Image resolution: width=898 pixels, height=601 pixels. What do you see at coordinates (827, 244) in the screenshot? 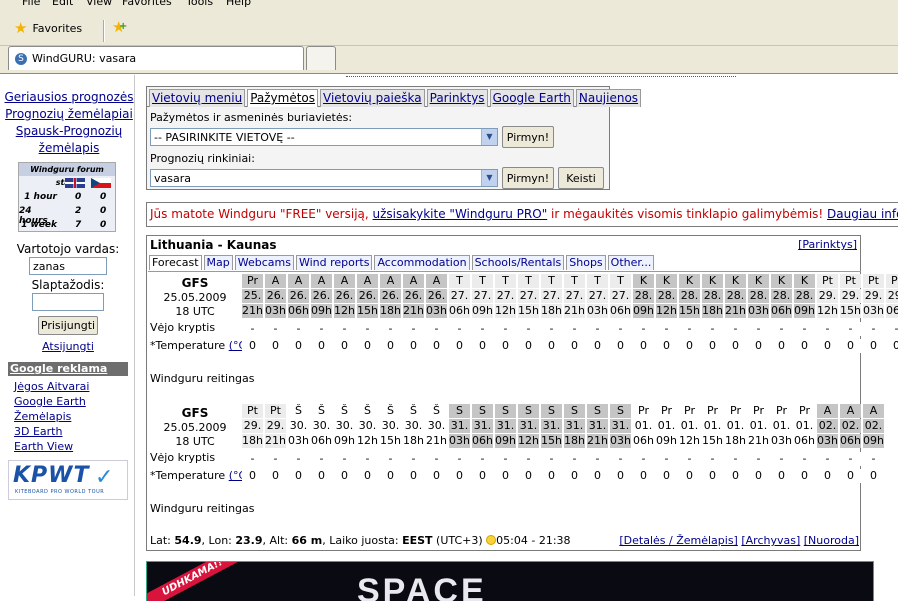
I see `forecast-options-link: [Parinktys]` at bounding box center [827, 244].